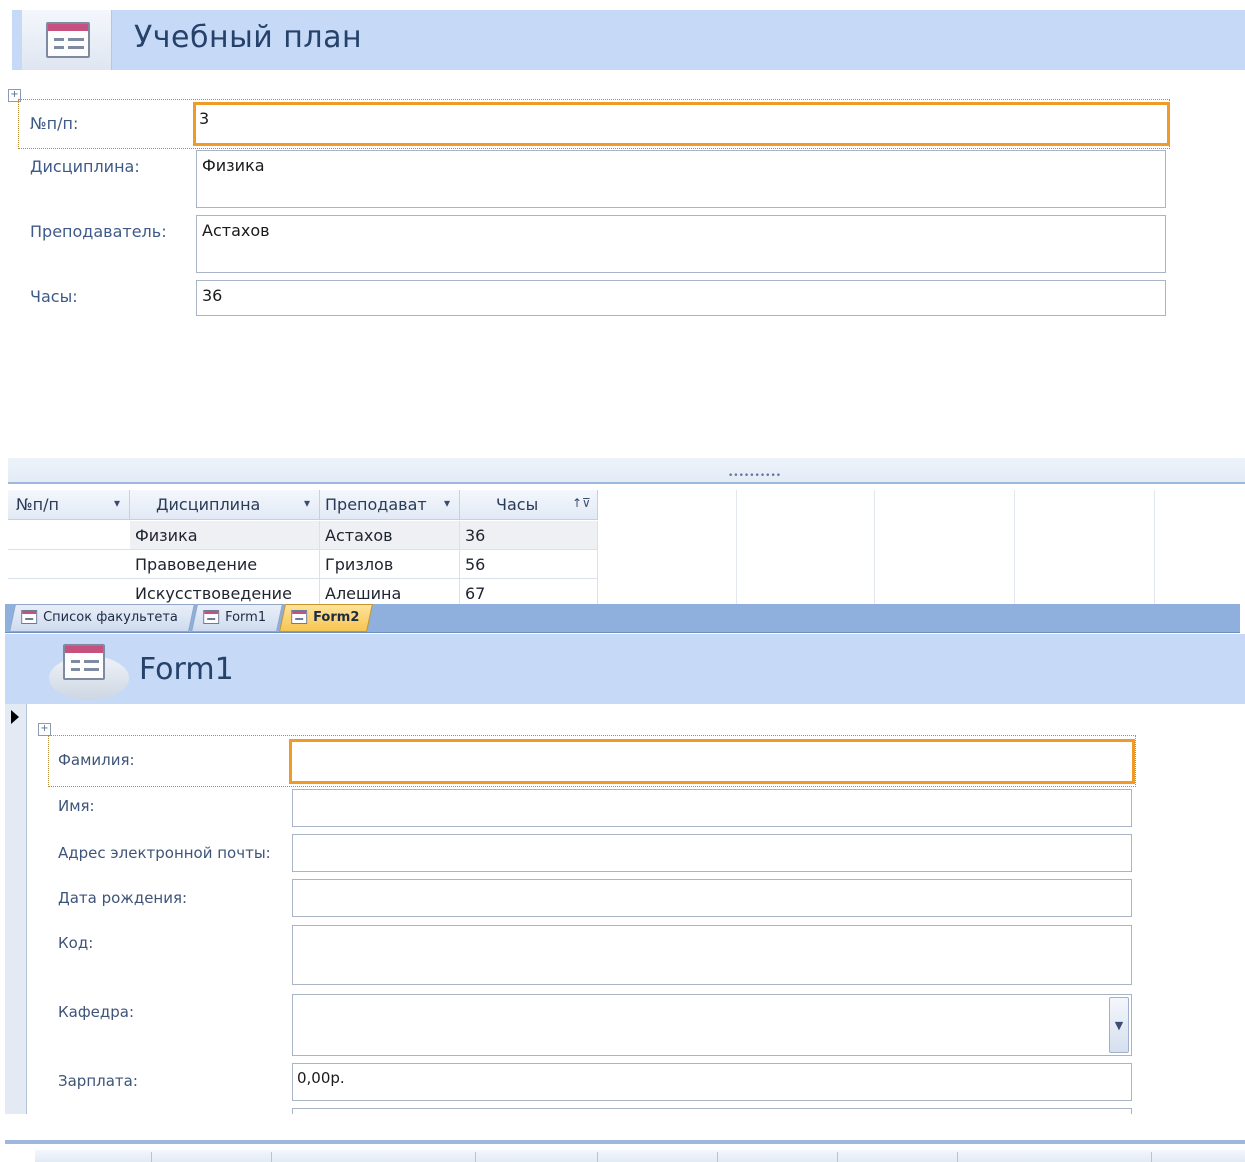 The height and width of the screenshot is (1162, 1245). Describe the element at coordinates (96, 760) in the screenshot. I see `field-label-lastname: Фамилия:` at that location.